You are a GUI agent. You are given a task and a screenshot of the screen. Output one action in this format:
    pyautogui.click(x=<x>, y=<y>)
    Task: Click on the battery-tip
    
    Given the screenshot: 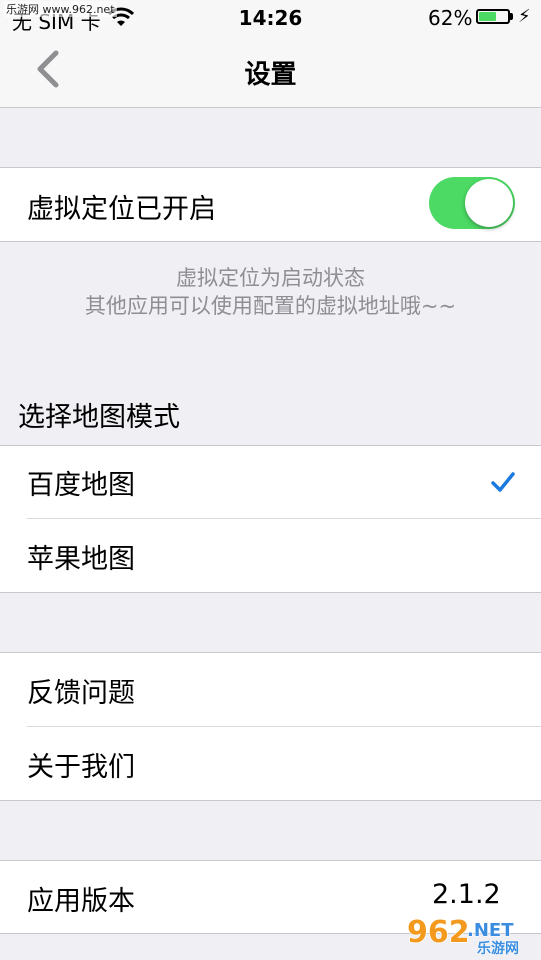 What is the action you would take?
    pyautogui.click(x=511, y=16)
    